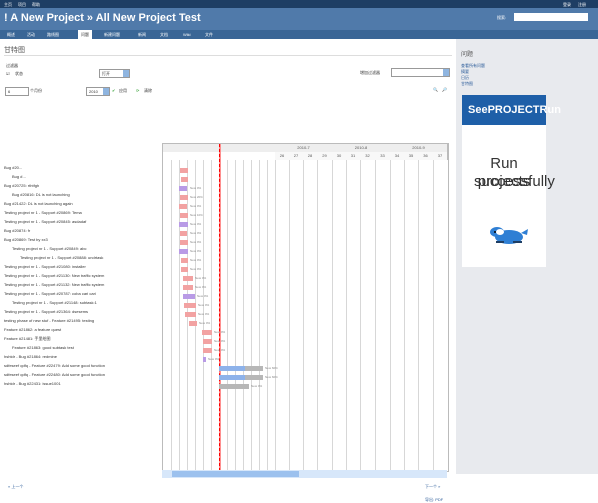 Image resolution: width=598 pixels, height=503 pixels. Describe the element at coordinates (220, 307) in the screenshot. I see `today-line` at that location.